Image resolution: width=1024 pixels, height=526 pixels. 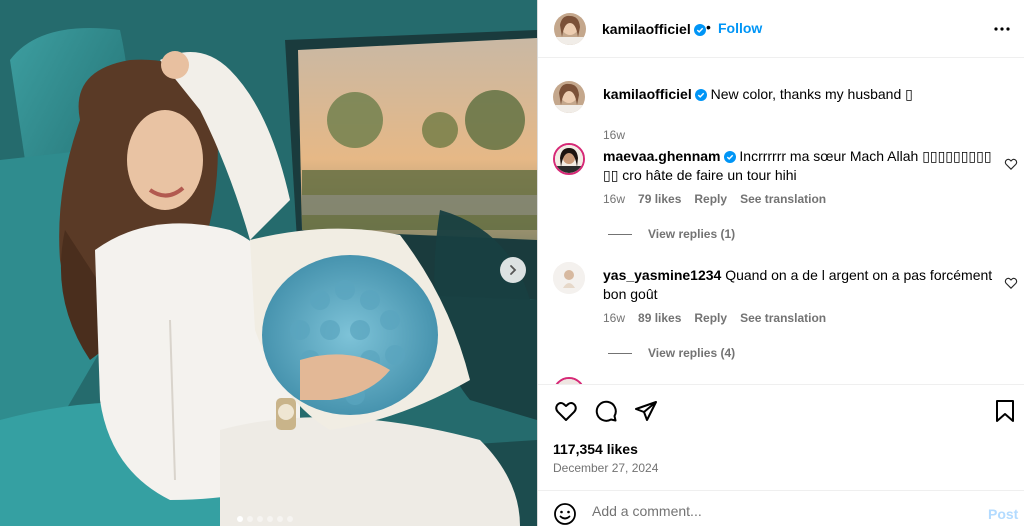 I want to click on carousel-dot-active, so click(x=240, y=519).